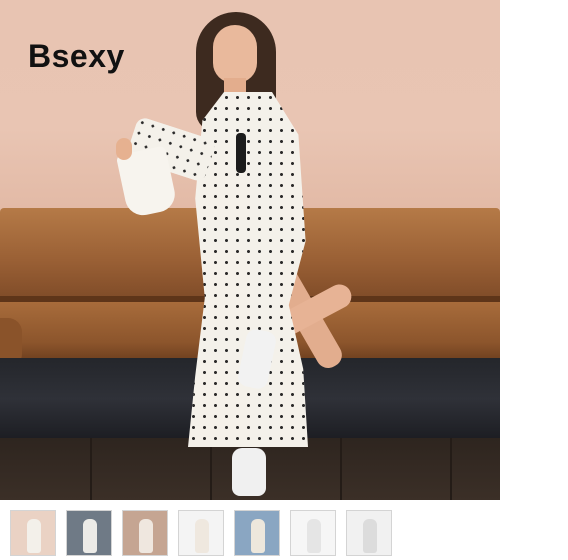 This screenshot has height=560, width=568. I want to click on model-hand, so click(124, 149).